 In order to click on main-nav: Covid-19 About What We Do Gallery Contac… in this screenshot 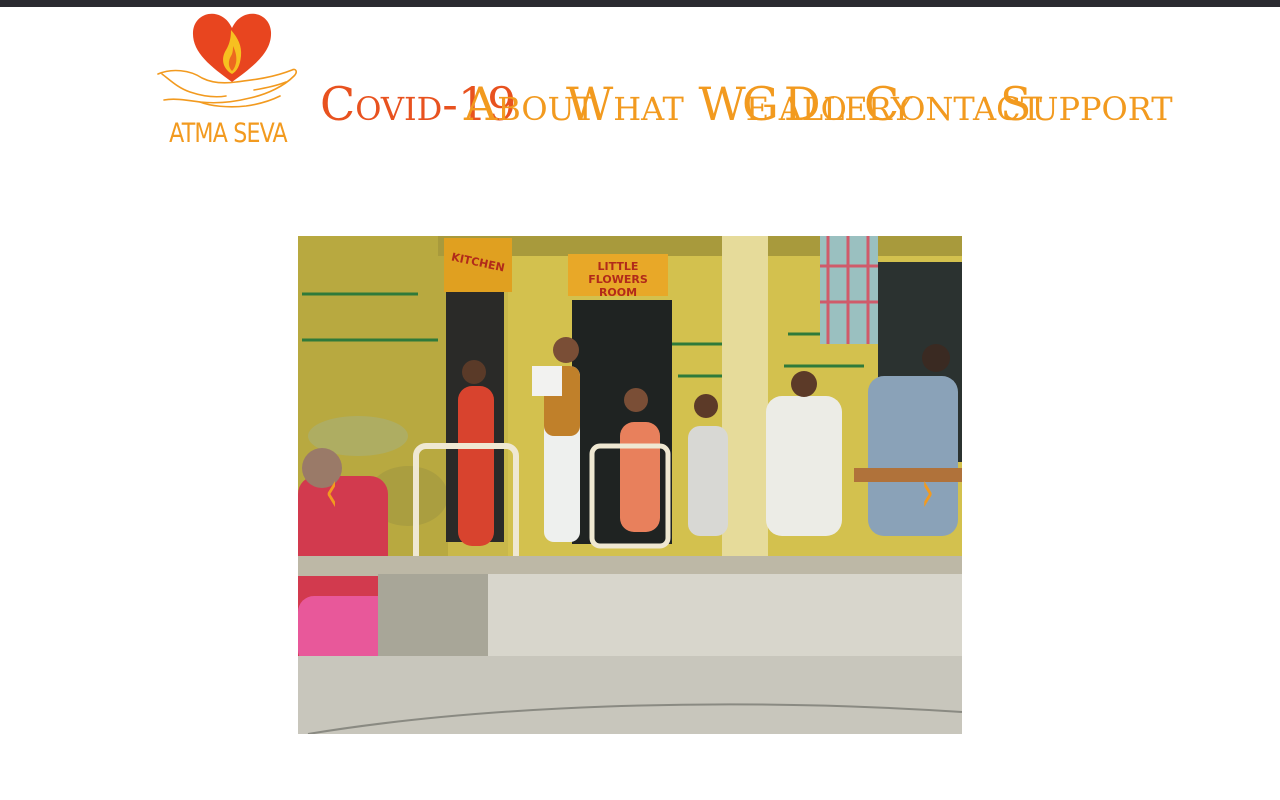, I will do `click(746, 104)`.